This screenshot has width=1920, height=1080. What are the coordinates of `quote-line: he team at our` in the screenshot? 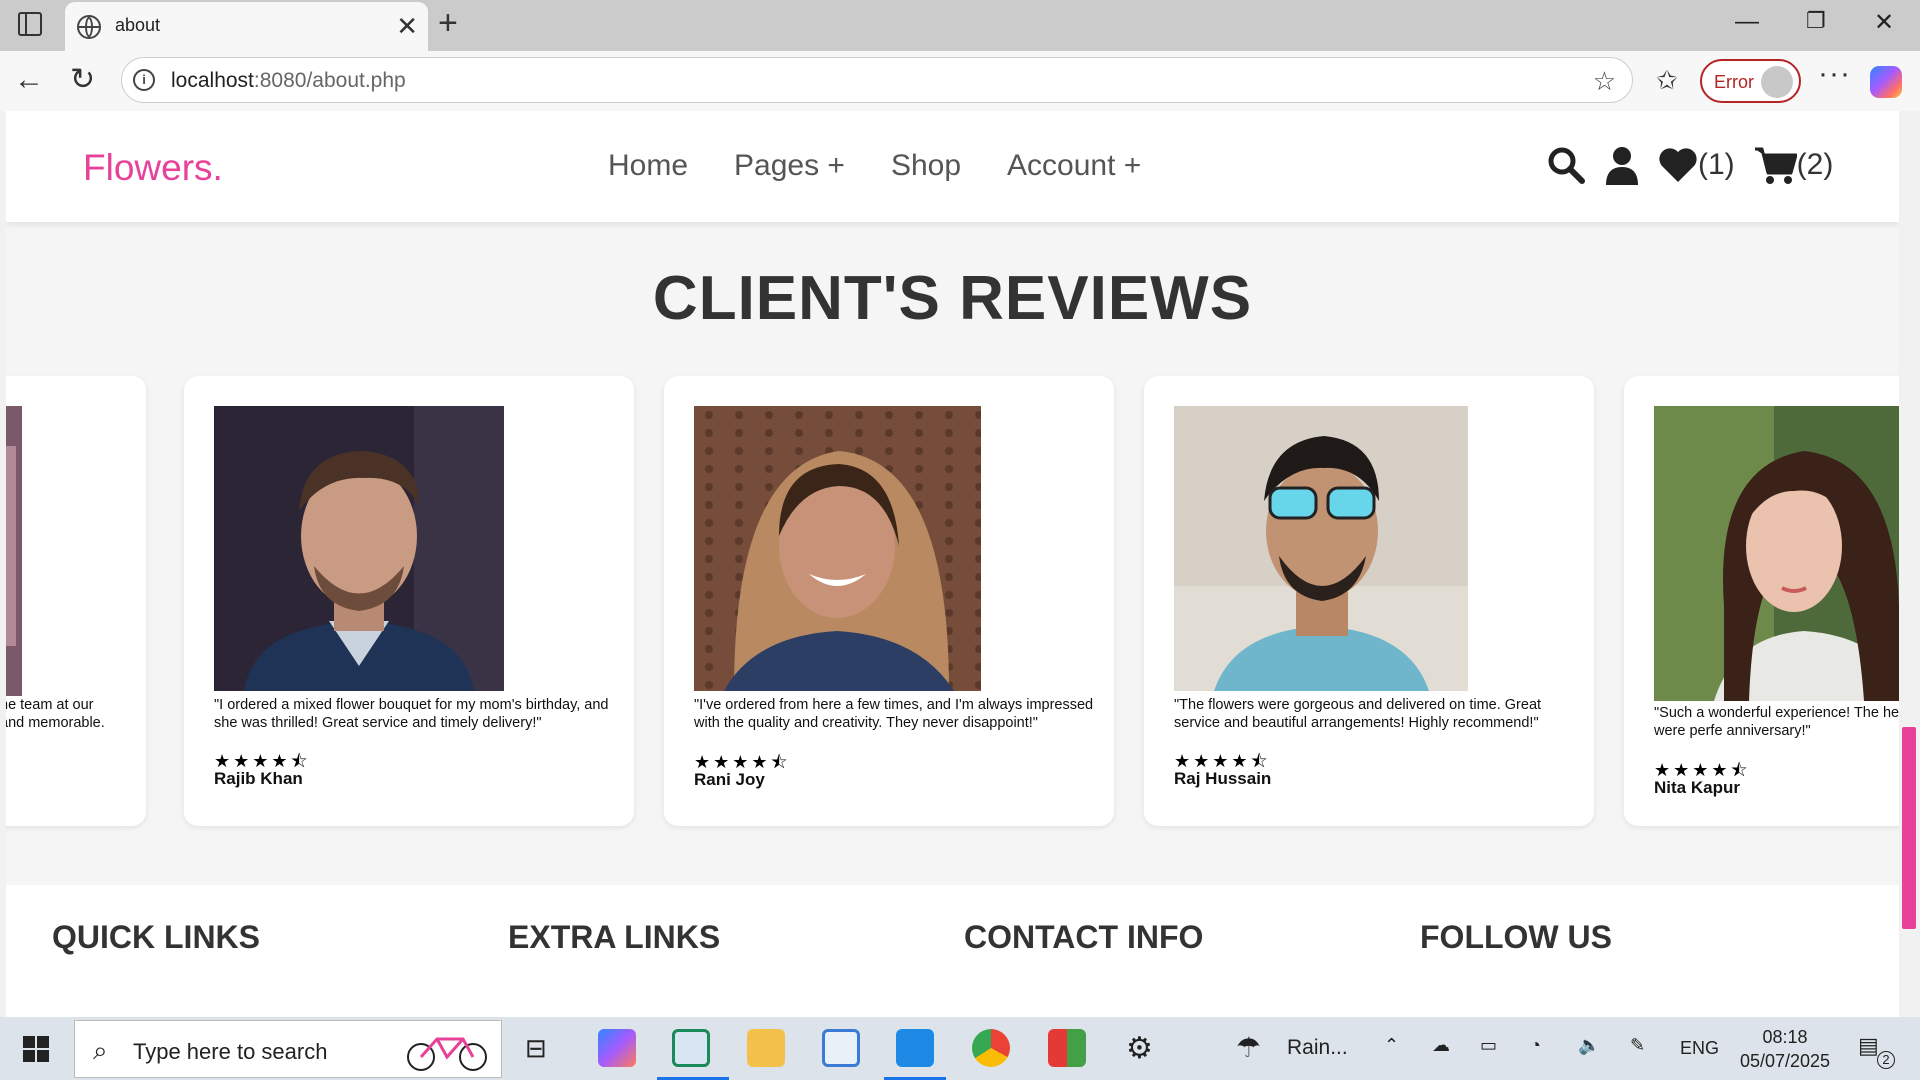 It's located at (50, 705).